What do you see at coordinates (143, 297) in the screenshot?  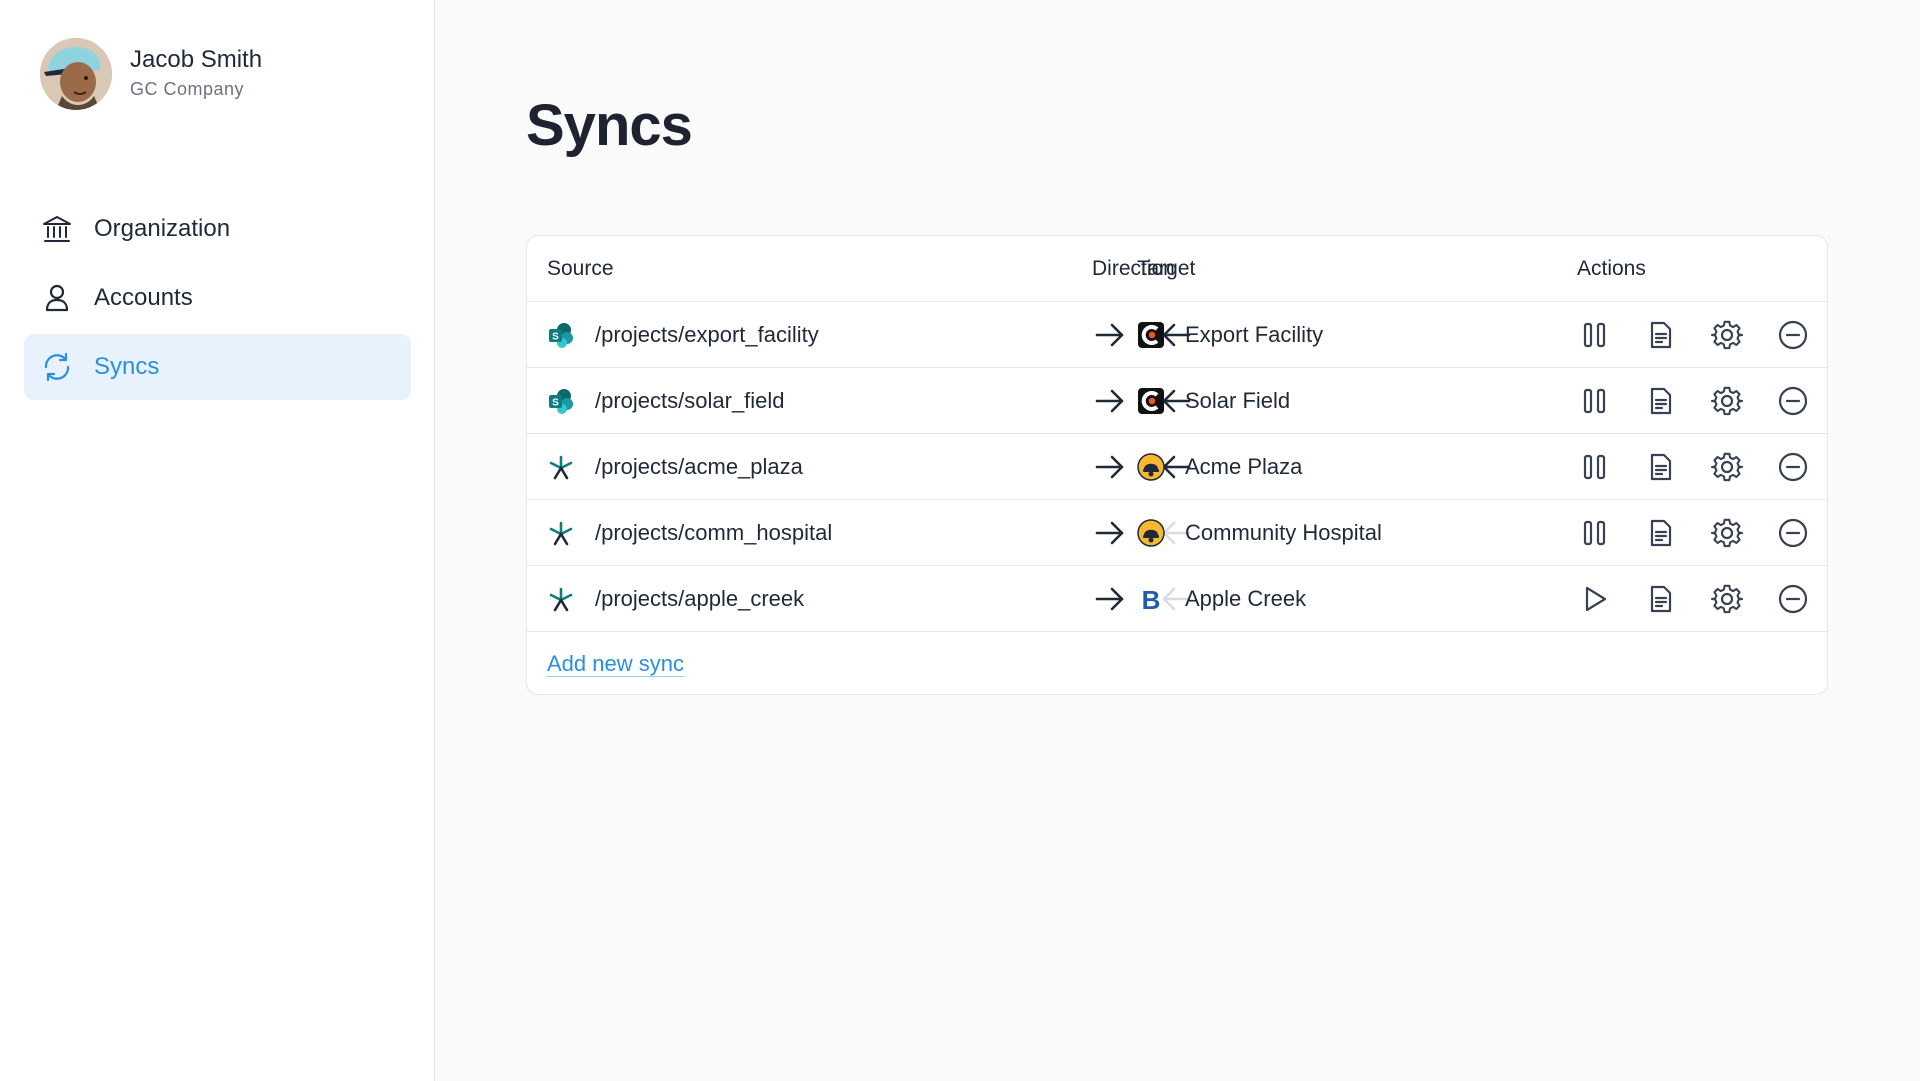 I see `sidebar-item-label: Accounts` at bounding box center [143, 297].